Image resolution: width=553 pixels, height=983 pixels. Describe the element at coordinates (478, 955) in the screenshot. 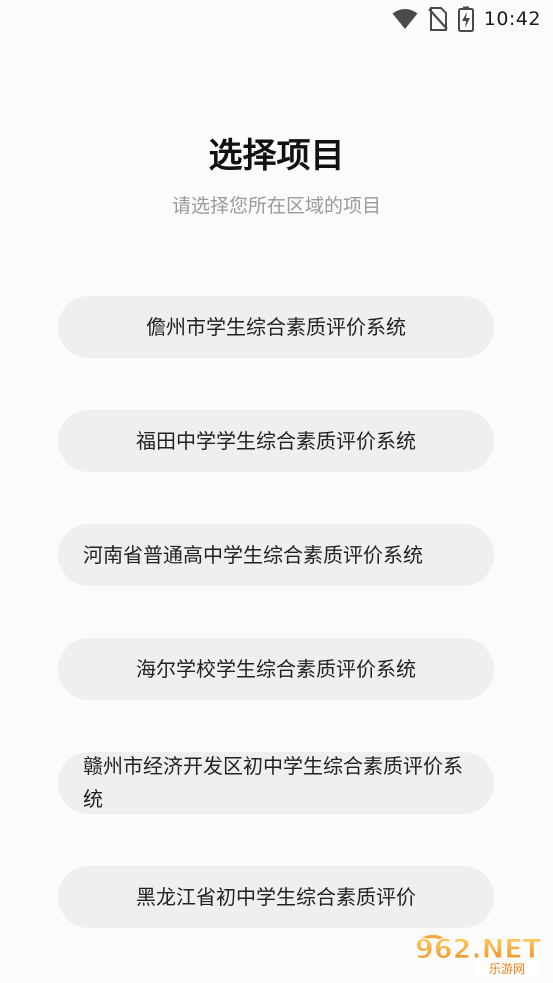

I see `watermark-logo: 962.NET 乐游网` at that location.